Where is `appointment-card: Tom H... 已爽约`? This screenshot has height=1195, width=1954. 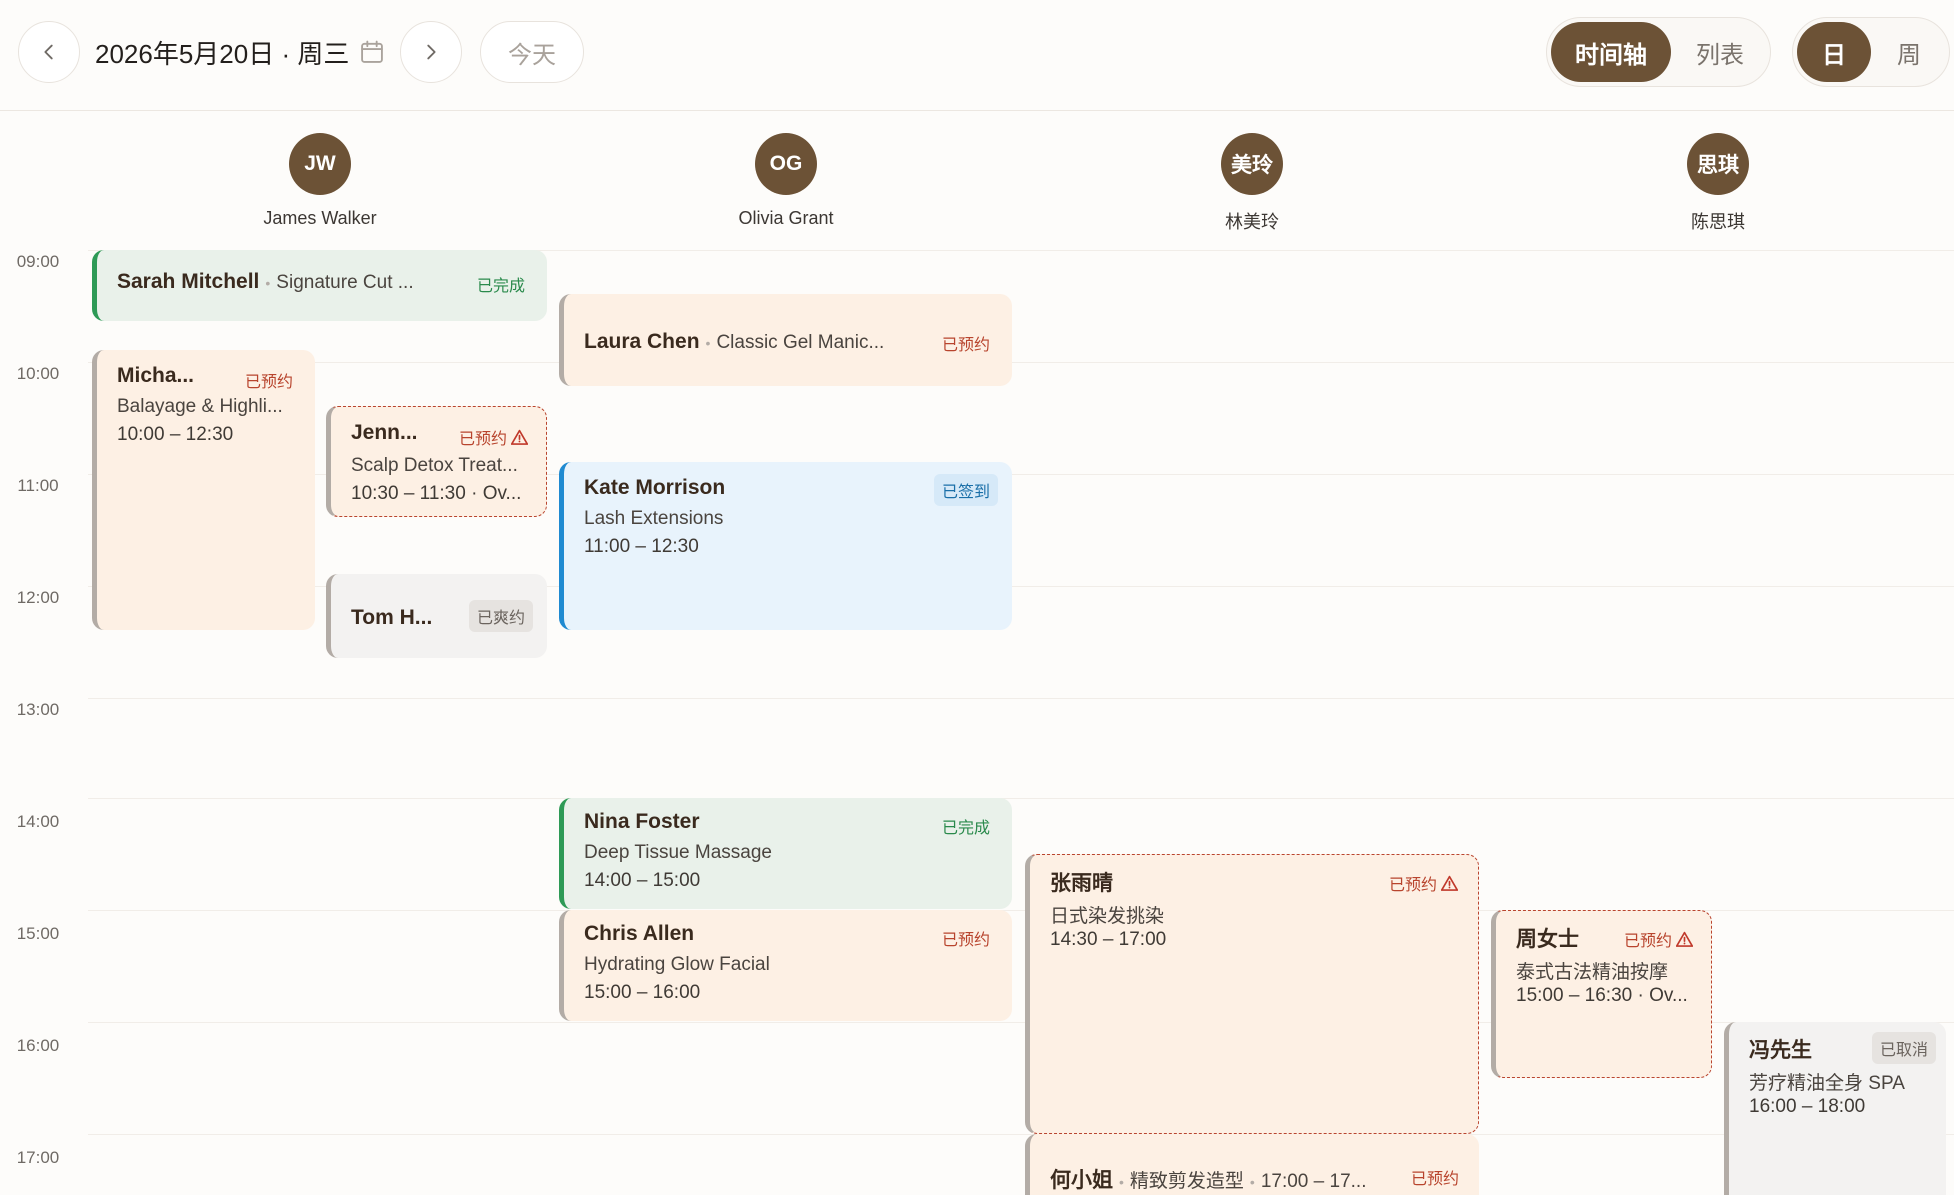
appointment-card: Tom H... 已爽约 is located at coordinates (436, 616).